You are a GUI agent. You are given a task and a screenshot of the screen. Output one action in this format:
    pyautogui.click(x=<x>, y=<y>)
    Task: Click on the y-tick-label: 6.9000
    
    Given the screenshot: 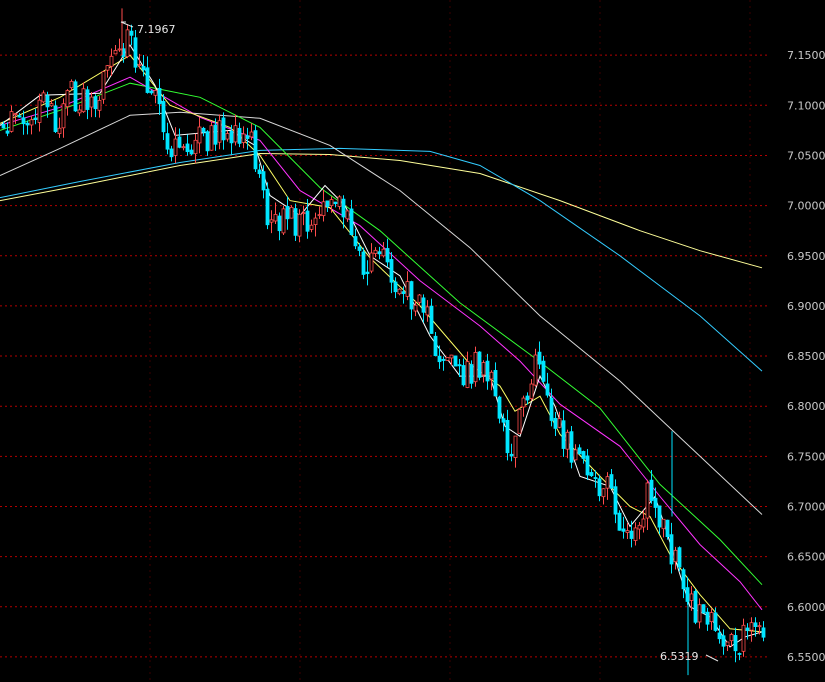 What is the action you would take?
    pyautogui.click(x=806, y=306)
    